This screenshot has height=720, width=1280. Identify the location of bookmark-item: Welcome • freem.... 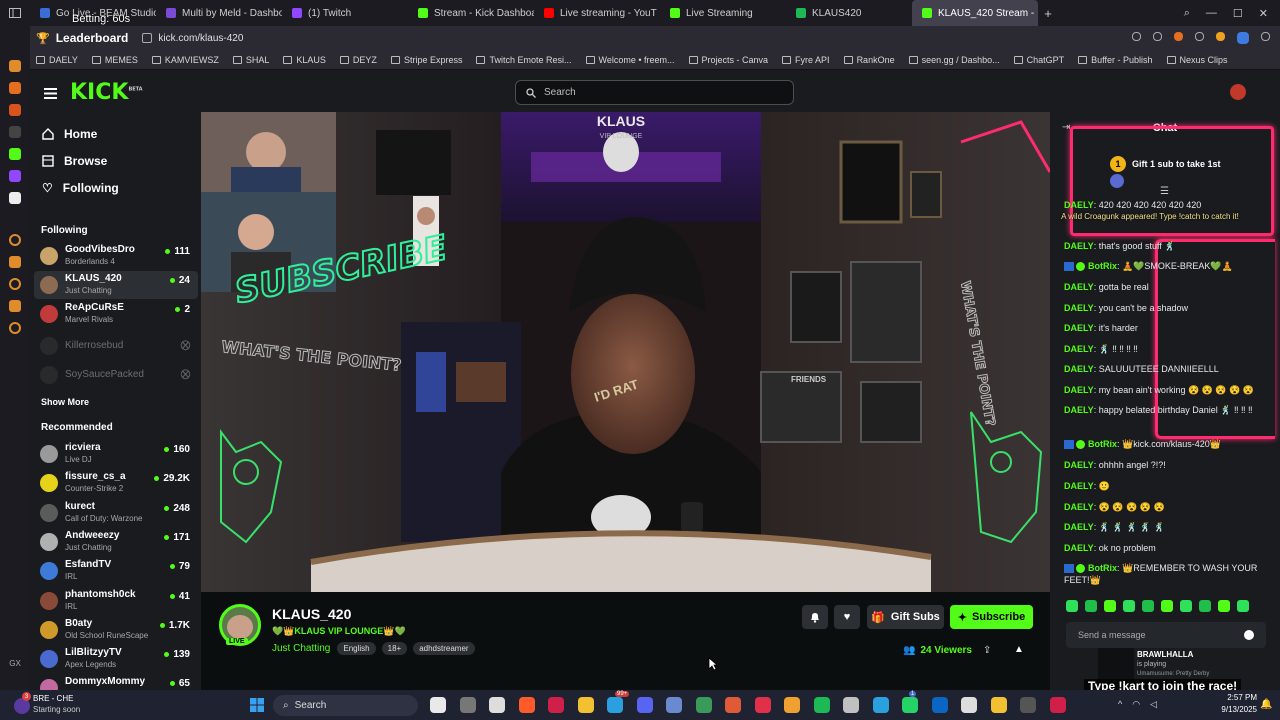
(630, 60).